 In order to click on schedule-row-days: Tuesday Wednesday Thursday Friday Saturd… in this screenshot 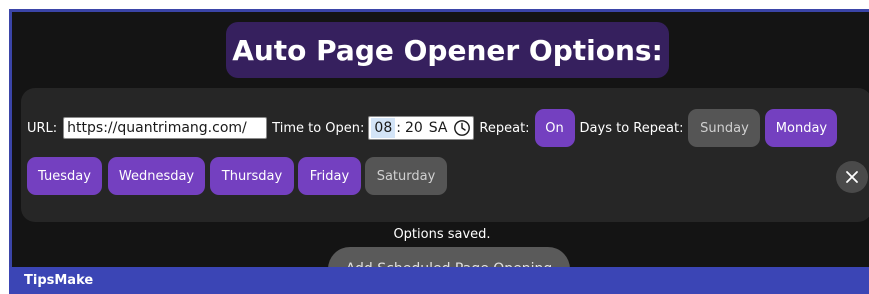, I will do `click(237, 176)`.